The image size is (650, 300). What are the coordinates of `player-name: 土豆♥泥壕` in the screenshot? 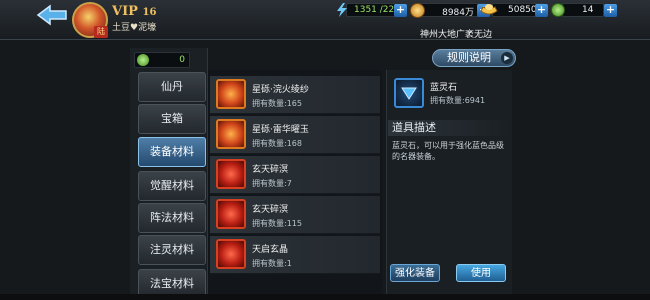 It's located at (134, 28).